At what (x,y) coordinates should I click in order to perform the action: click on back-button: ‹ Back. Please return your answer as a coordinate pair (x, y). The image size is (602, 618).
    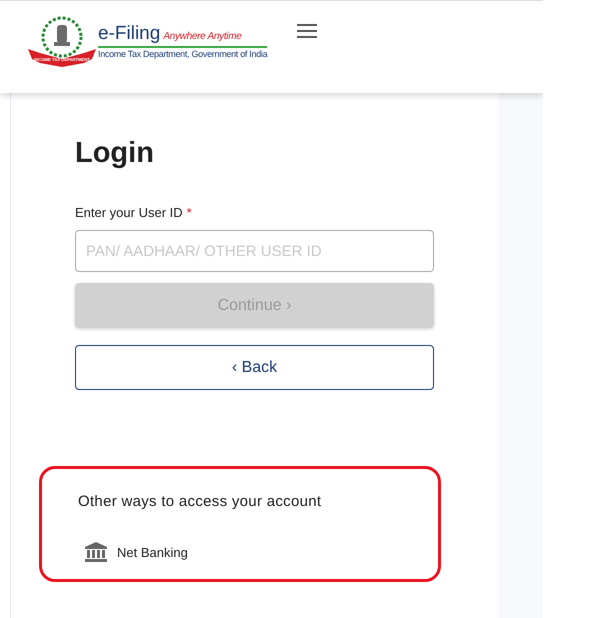
    Looking at the image, I should click on (254, 367).